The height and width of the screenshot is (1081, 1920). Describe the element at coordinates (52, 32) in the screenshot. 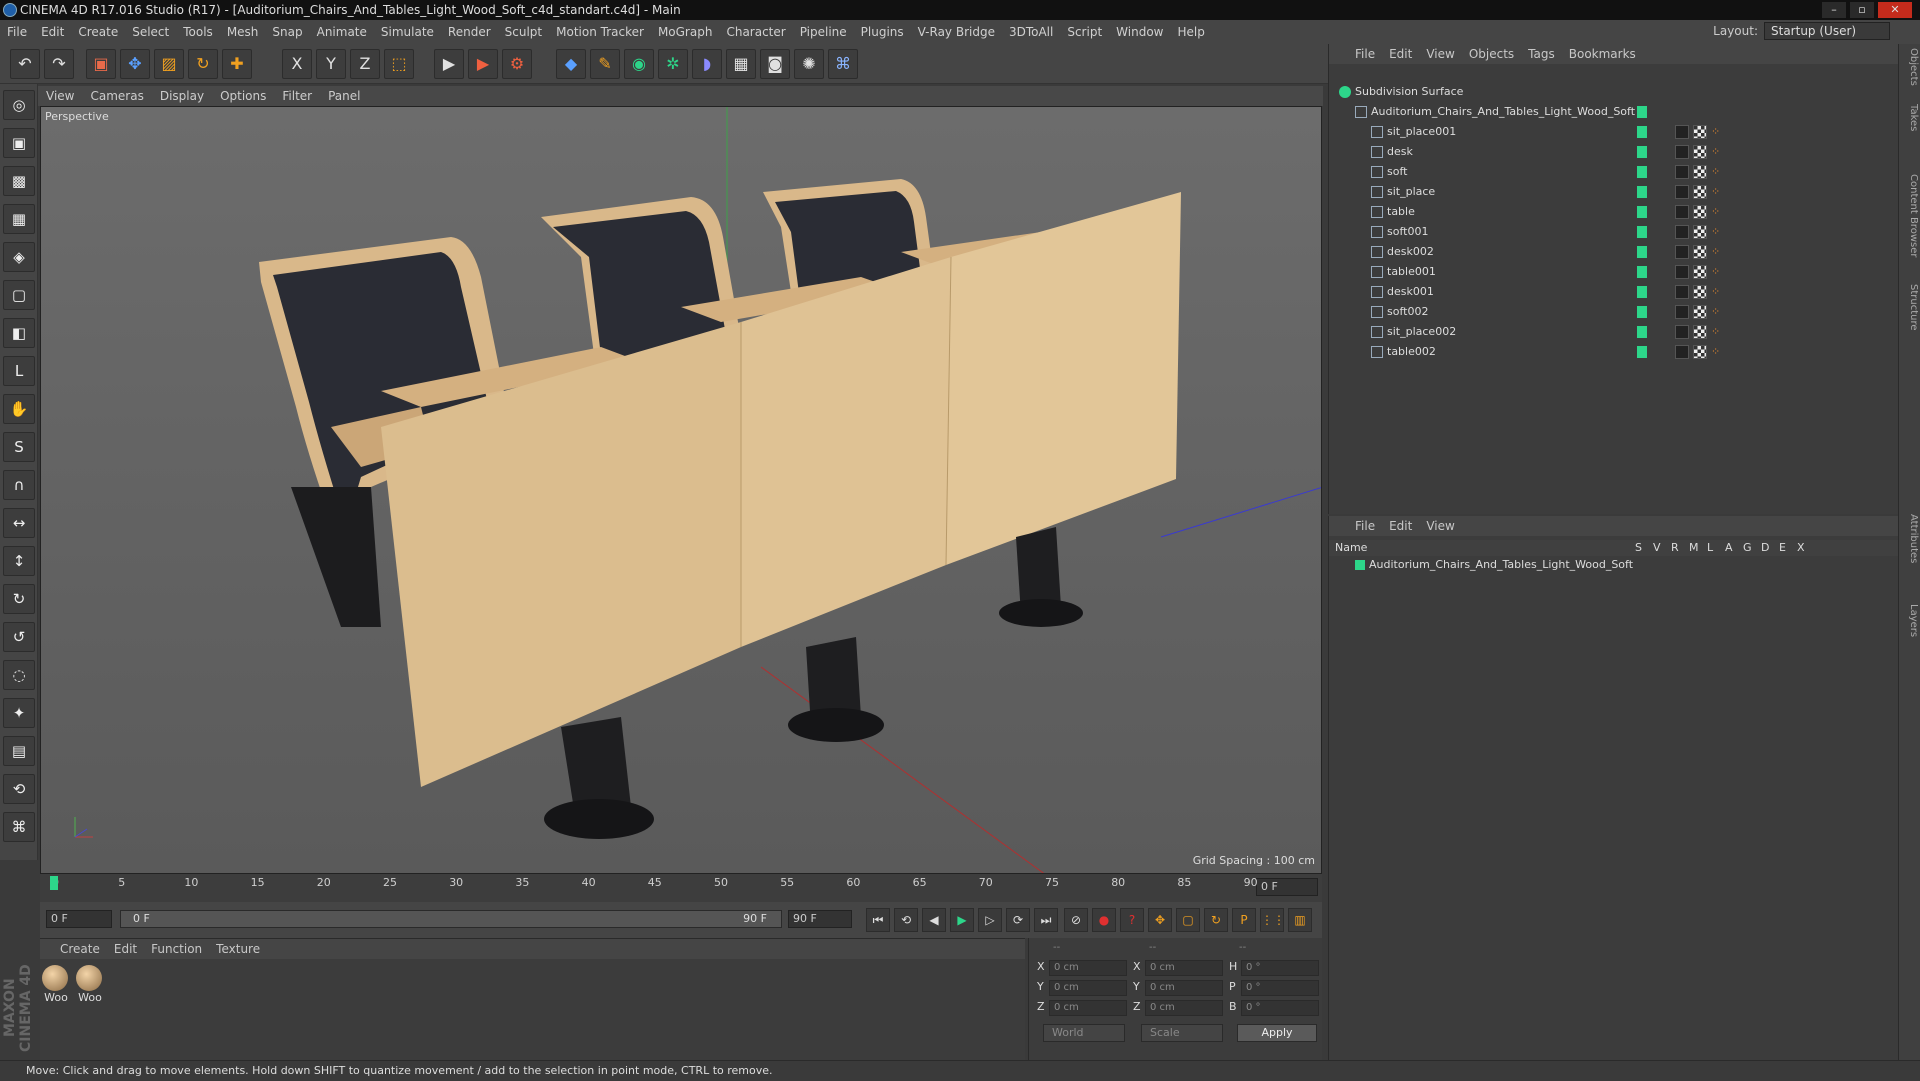

I see `menu-edit: Edit` at that location.